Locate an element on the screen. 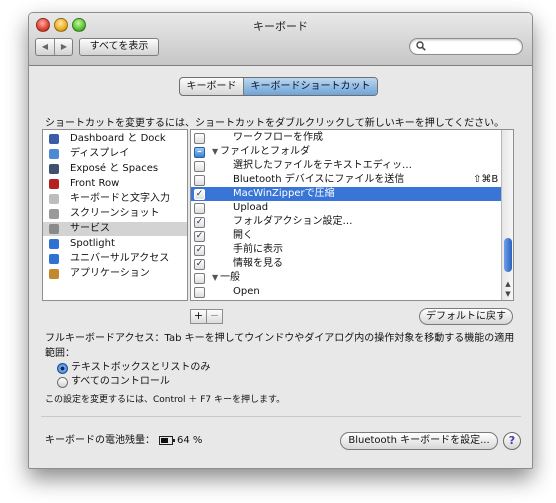 This screenshot has height=503, width=556. shortcut-label: 一般 is located at coordinates (230, 277).